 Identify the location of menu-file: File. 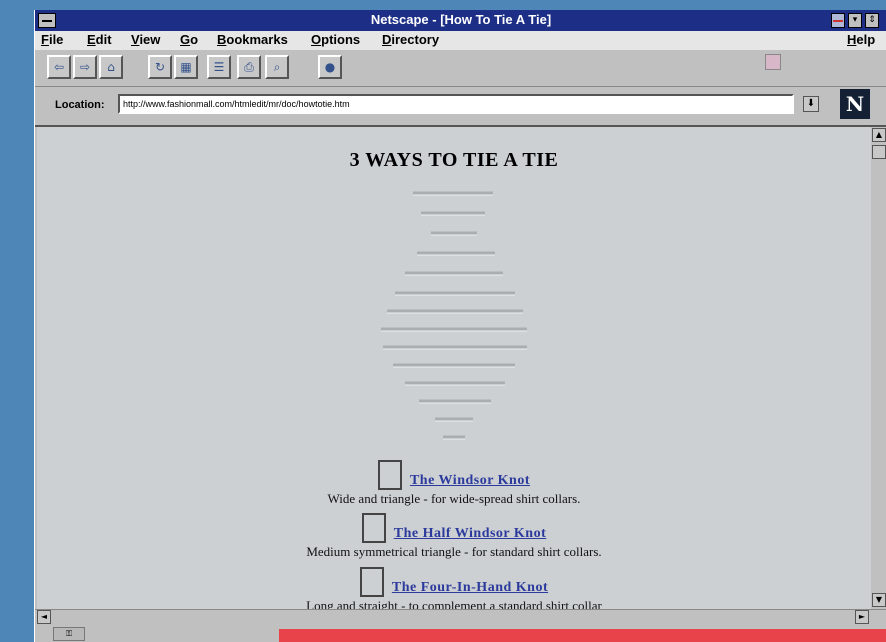
(52, 39).